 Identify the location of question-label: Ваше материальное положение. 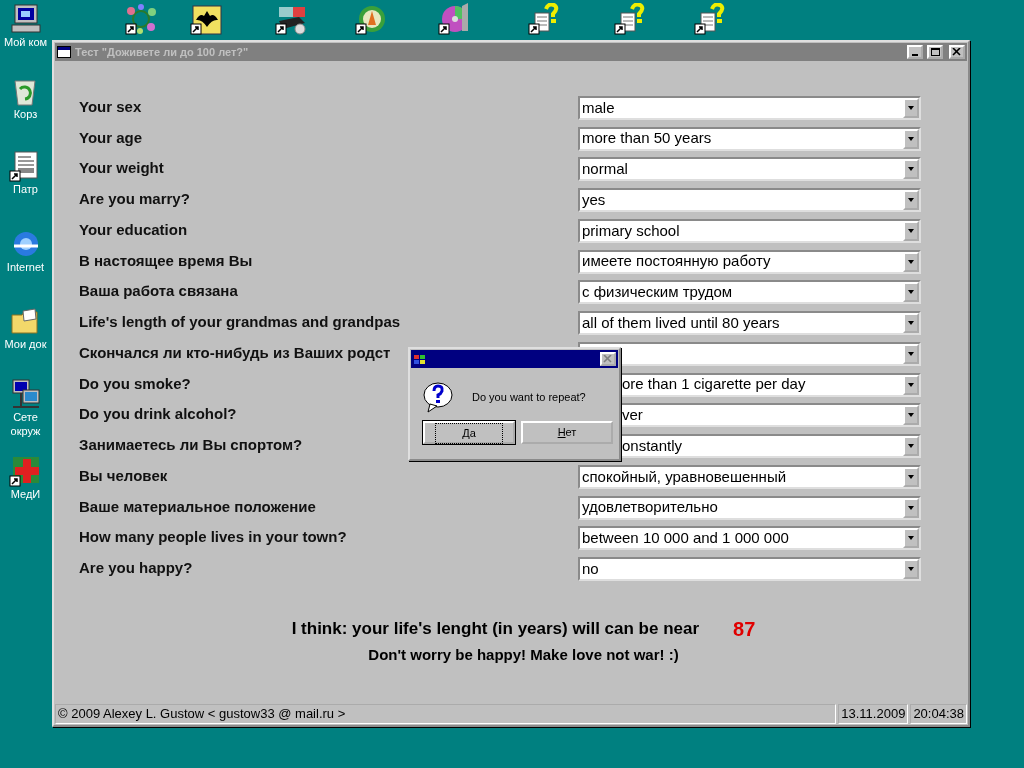
(197, 506).